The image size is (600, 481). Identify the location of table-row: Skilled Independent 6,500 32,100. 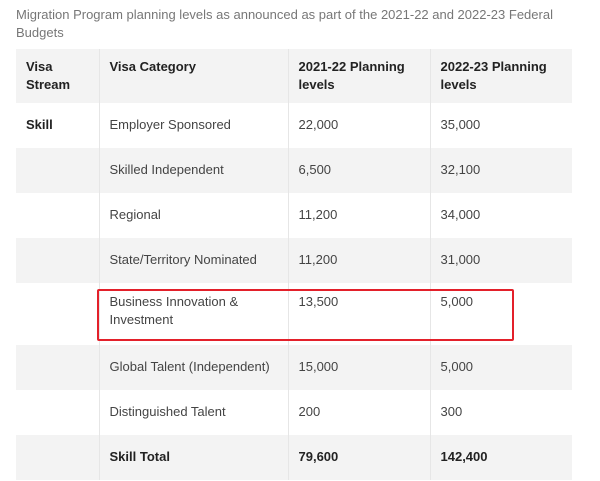
(294, 170).